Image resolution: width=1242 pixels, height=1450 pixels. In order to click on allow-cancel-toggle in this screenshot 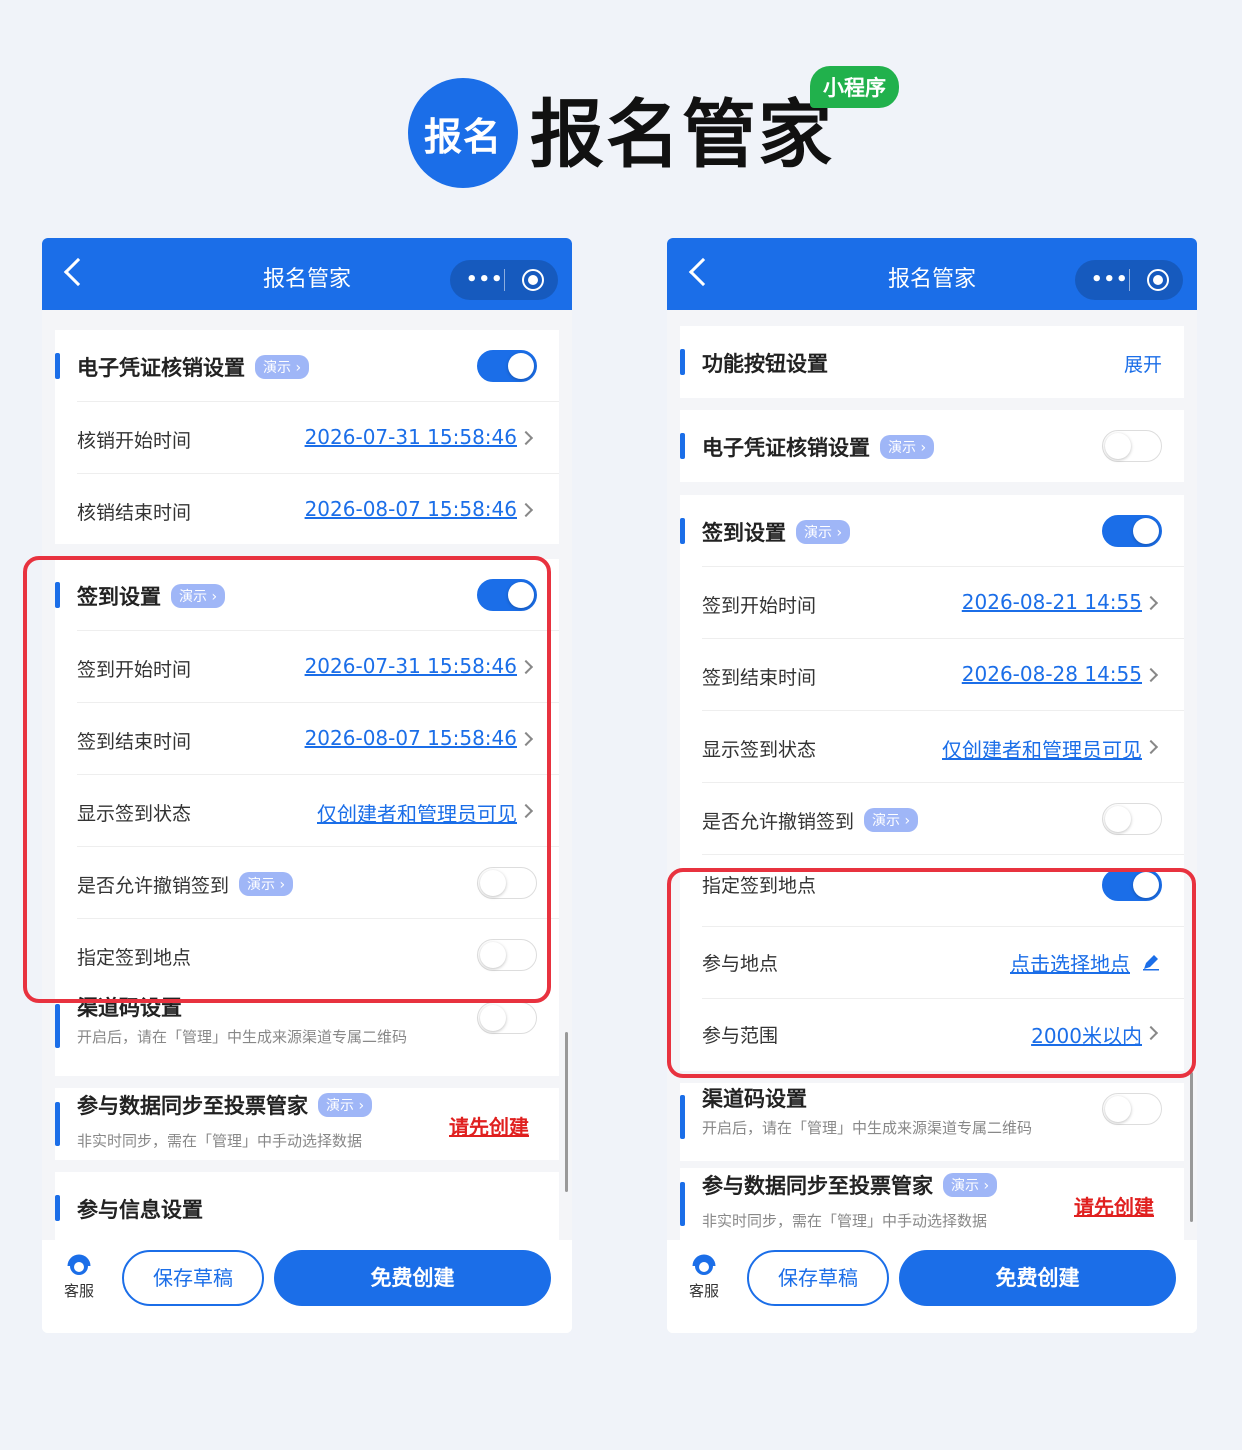, I will do `click(1132, 819)`.